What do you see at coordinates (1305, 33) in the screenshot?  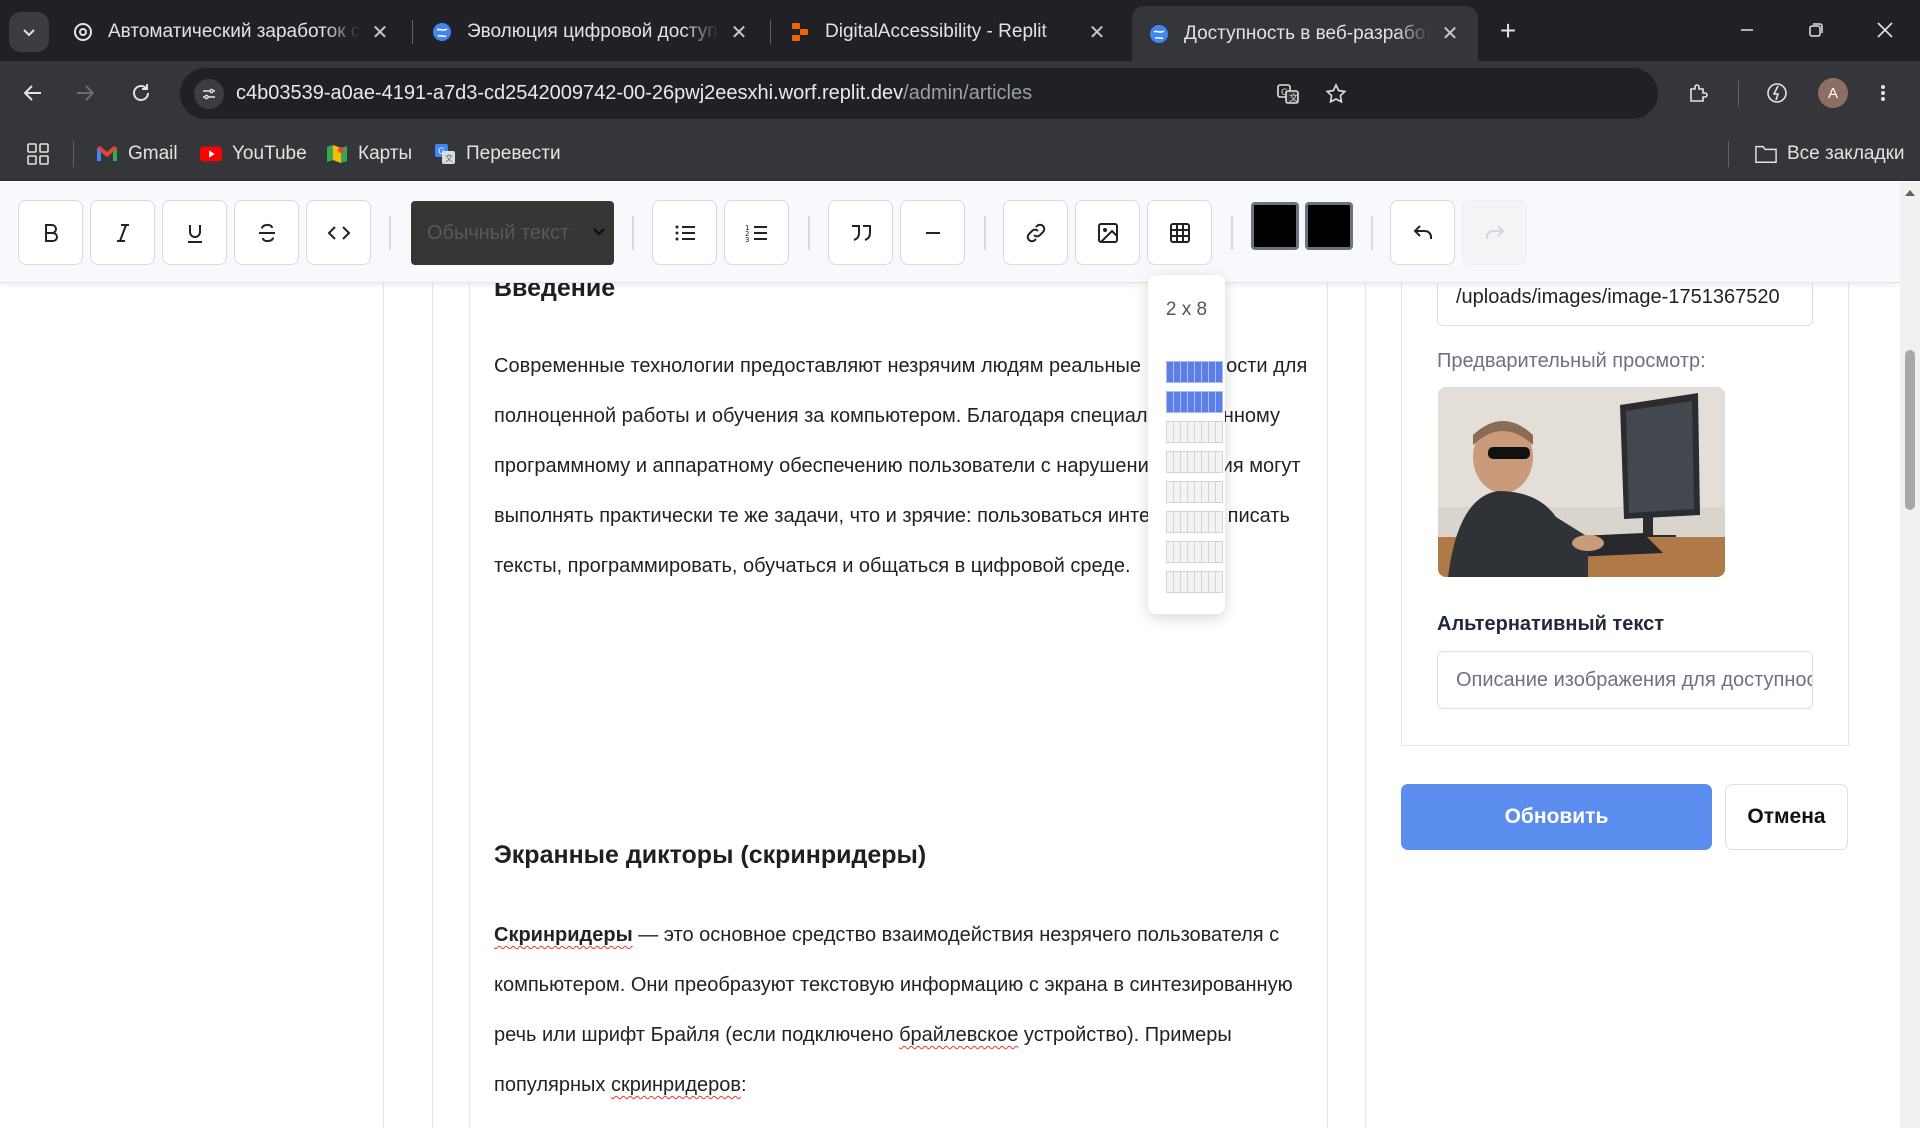 I see `browser-tab-active: Доступность в веб-разработке ✕` at bounding box center [1305, 33].